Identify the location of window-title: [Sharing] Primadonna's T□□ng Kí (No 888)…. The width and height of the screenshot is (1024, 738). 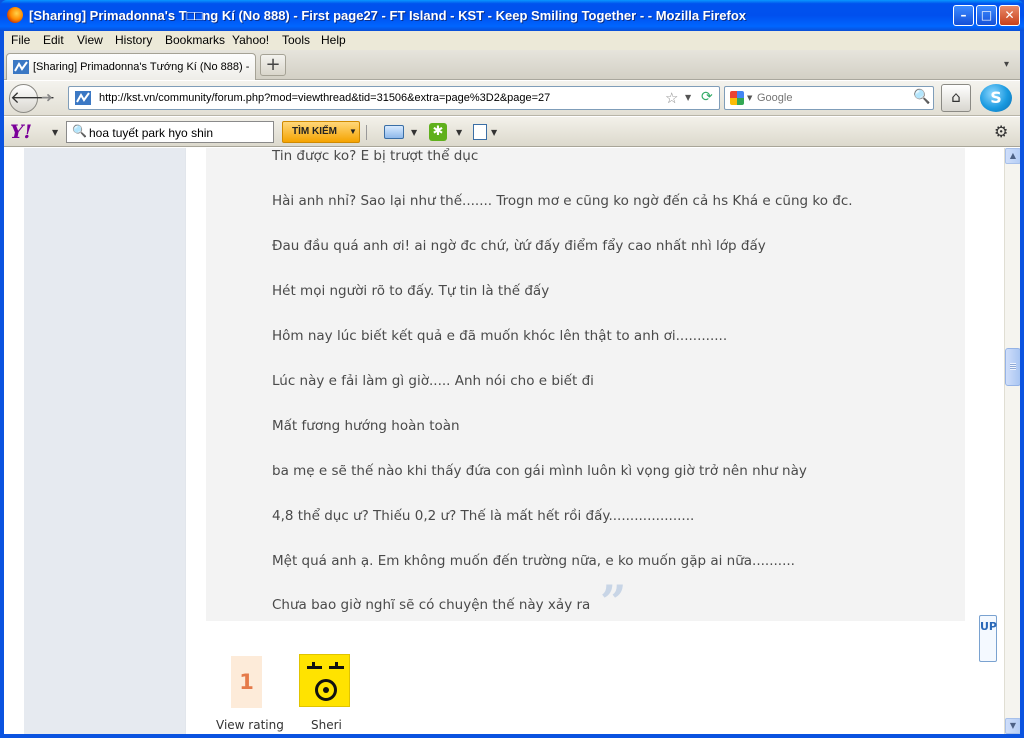
(388, 15).